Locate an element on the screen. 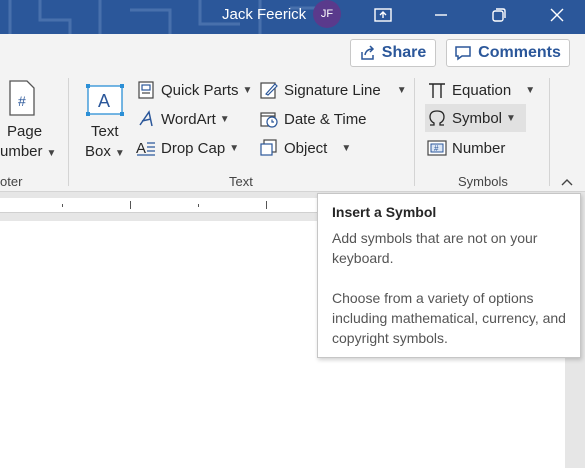 This screenshot has width=585, height=468. chevron-up-icon is located at coordinates (567, 182).